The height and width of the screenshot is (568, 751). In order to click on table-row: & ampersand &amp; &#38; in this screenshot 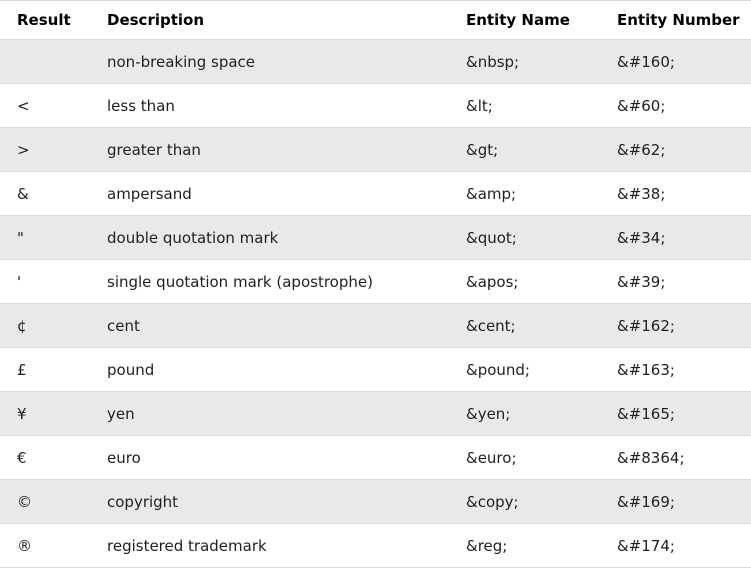, I will do `click(375, 194)`.